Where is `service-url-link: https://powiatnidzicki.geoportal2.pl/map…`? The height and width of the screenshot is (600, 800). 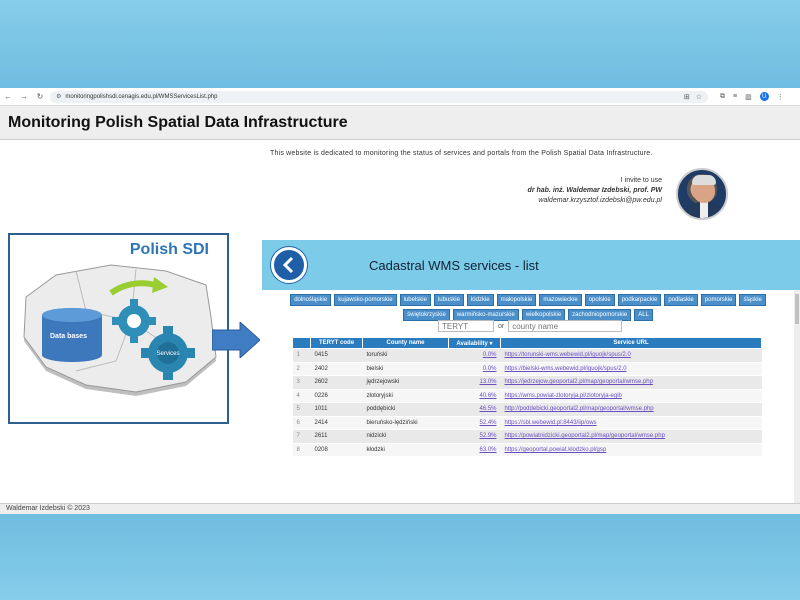
service-url-link: https://powiatnidzicki.geoportal2.pl/map… is located at coordinates (631, 436).